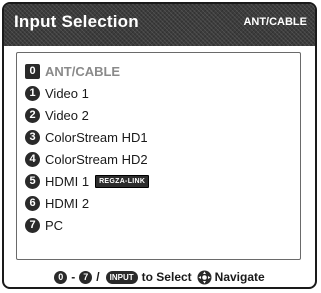 Image resolution: width=321 pixels, height=293 pixels. Describe the element at coordinates (73, 277) in the screenshot. I see `range-dash: -` at that location.